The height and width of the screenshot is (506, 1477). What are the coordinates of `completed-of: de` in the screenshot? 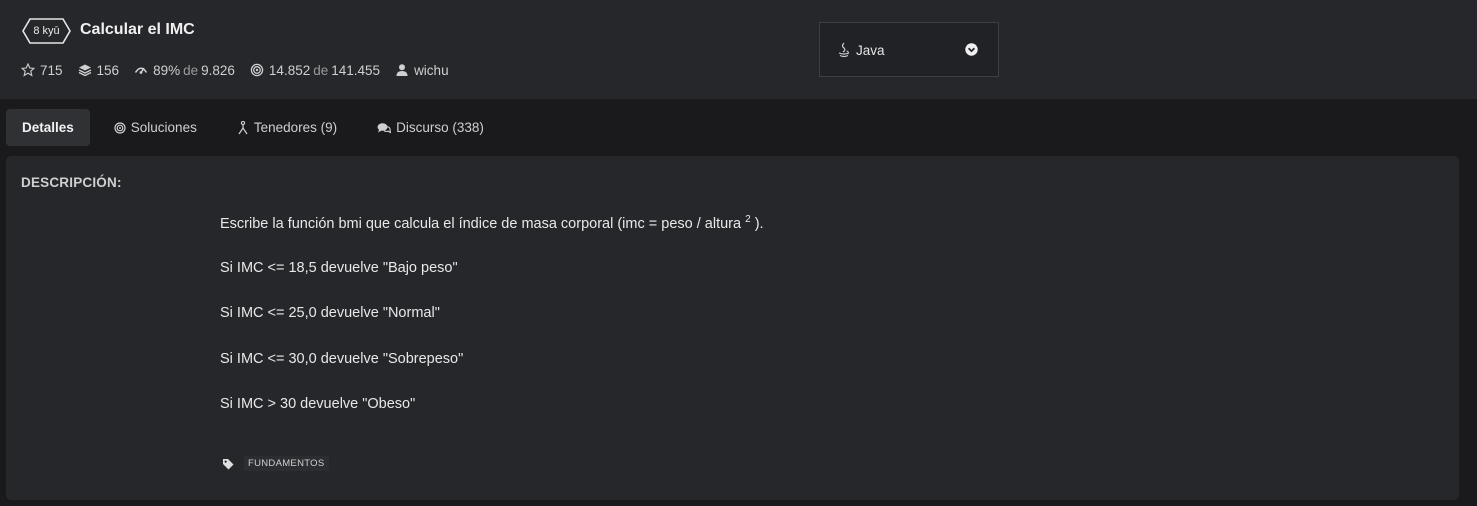 It's located at (321, 70).